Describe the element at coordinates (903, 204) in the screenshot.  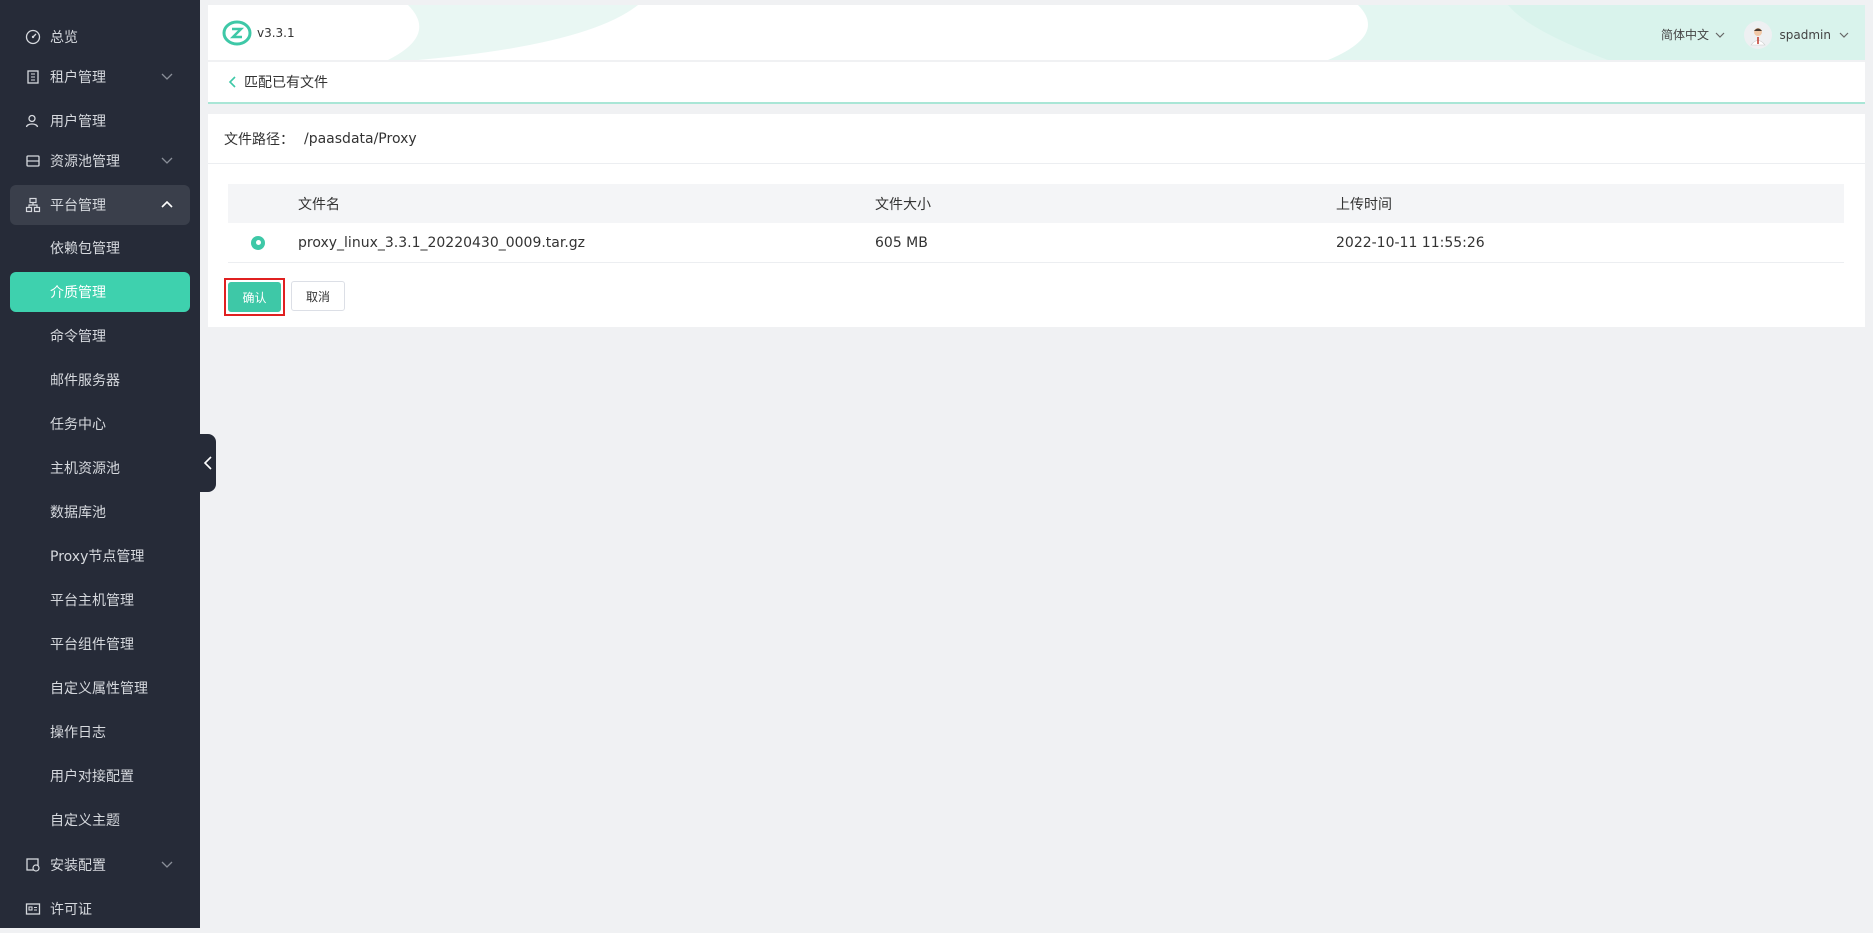
I see `column-header-size: 文件大小` at that location.